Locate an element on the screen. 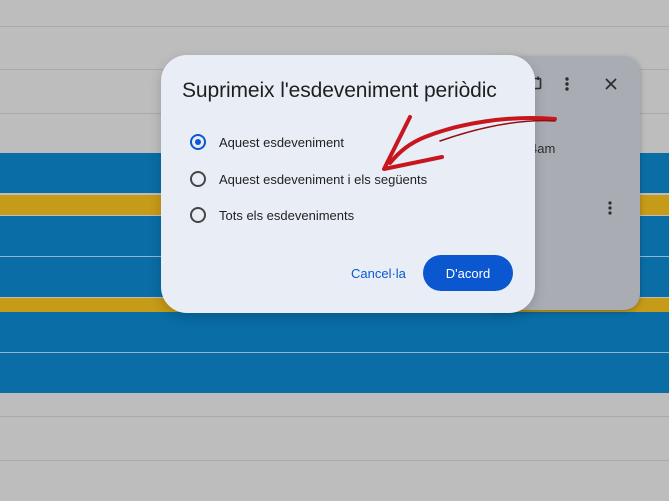 The image size is (669, 501). ok-button: D'acord is located at coordinates (468, 273).